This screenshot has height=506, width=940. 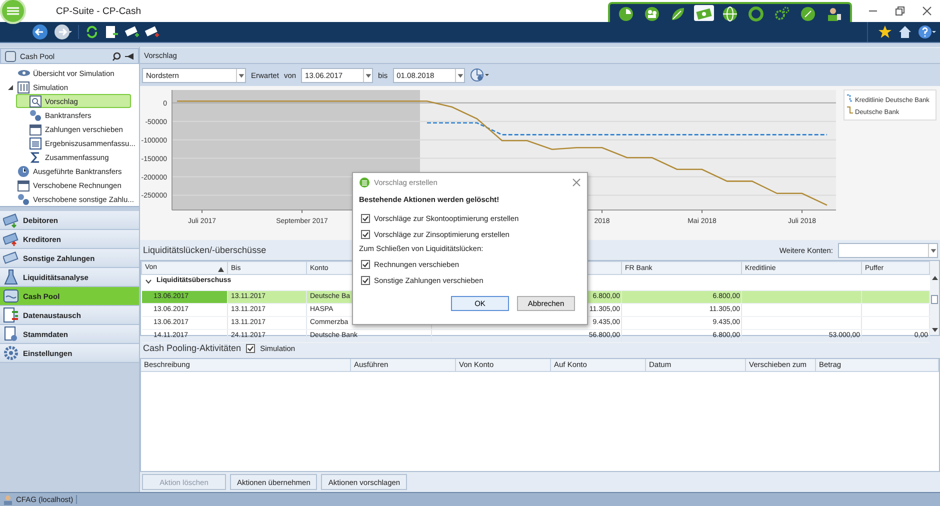 I want to click on scroll-up-icon, so click(x=934, y=278).